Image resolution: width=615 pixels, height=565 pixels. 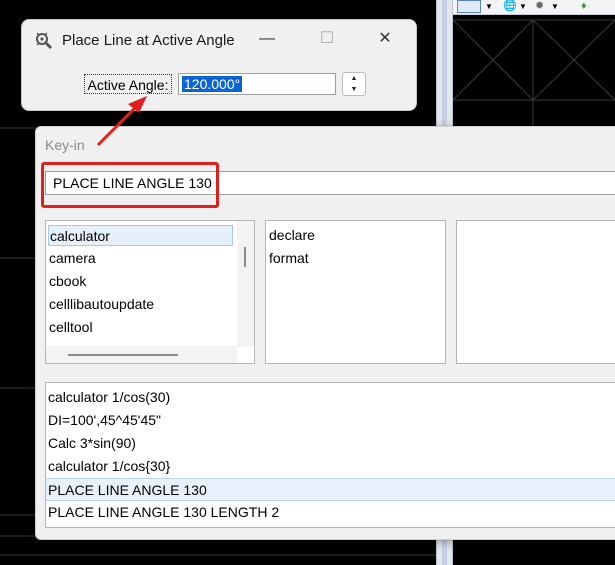 I want to click on history-item: PLACE LINE ANGLE 130 LENGTH 2, so click(x=330, y=512).